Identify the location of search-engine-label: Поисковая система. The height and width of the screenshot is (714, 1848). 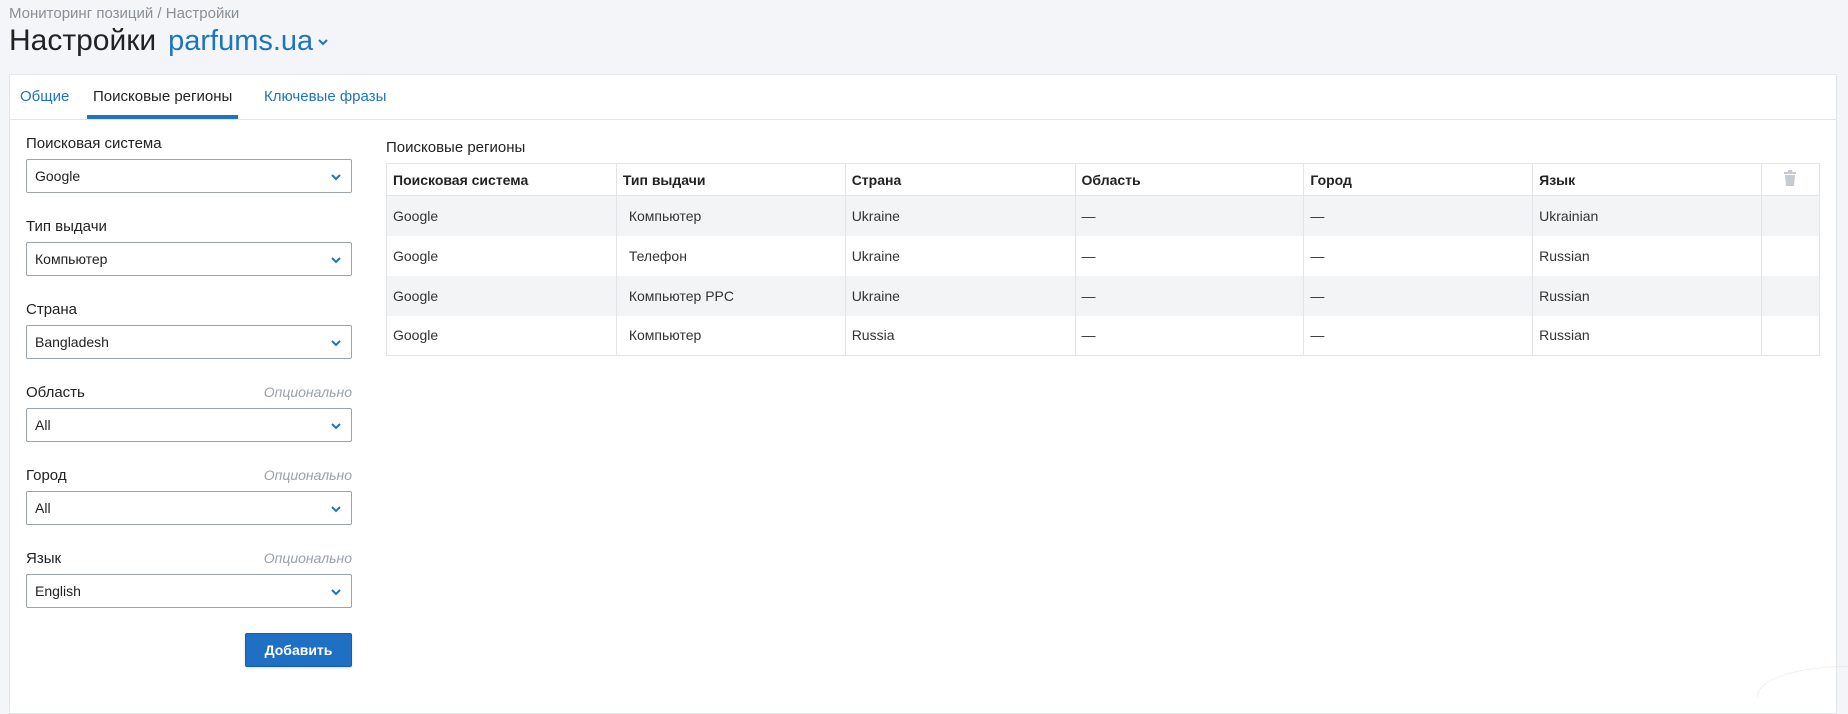
(94, 143).